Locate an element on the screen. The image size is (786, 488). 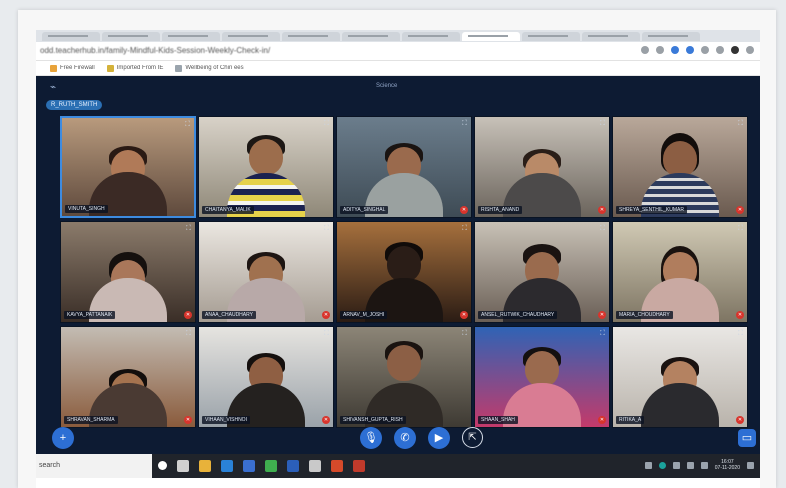
powerpoint-icon is located at coordinates (337, 466).